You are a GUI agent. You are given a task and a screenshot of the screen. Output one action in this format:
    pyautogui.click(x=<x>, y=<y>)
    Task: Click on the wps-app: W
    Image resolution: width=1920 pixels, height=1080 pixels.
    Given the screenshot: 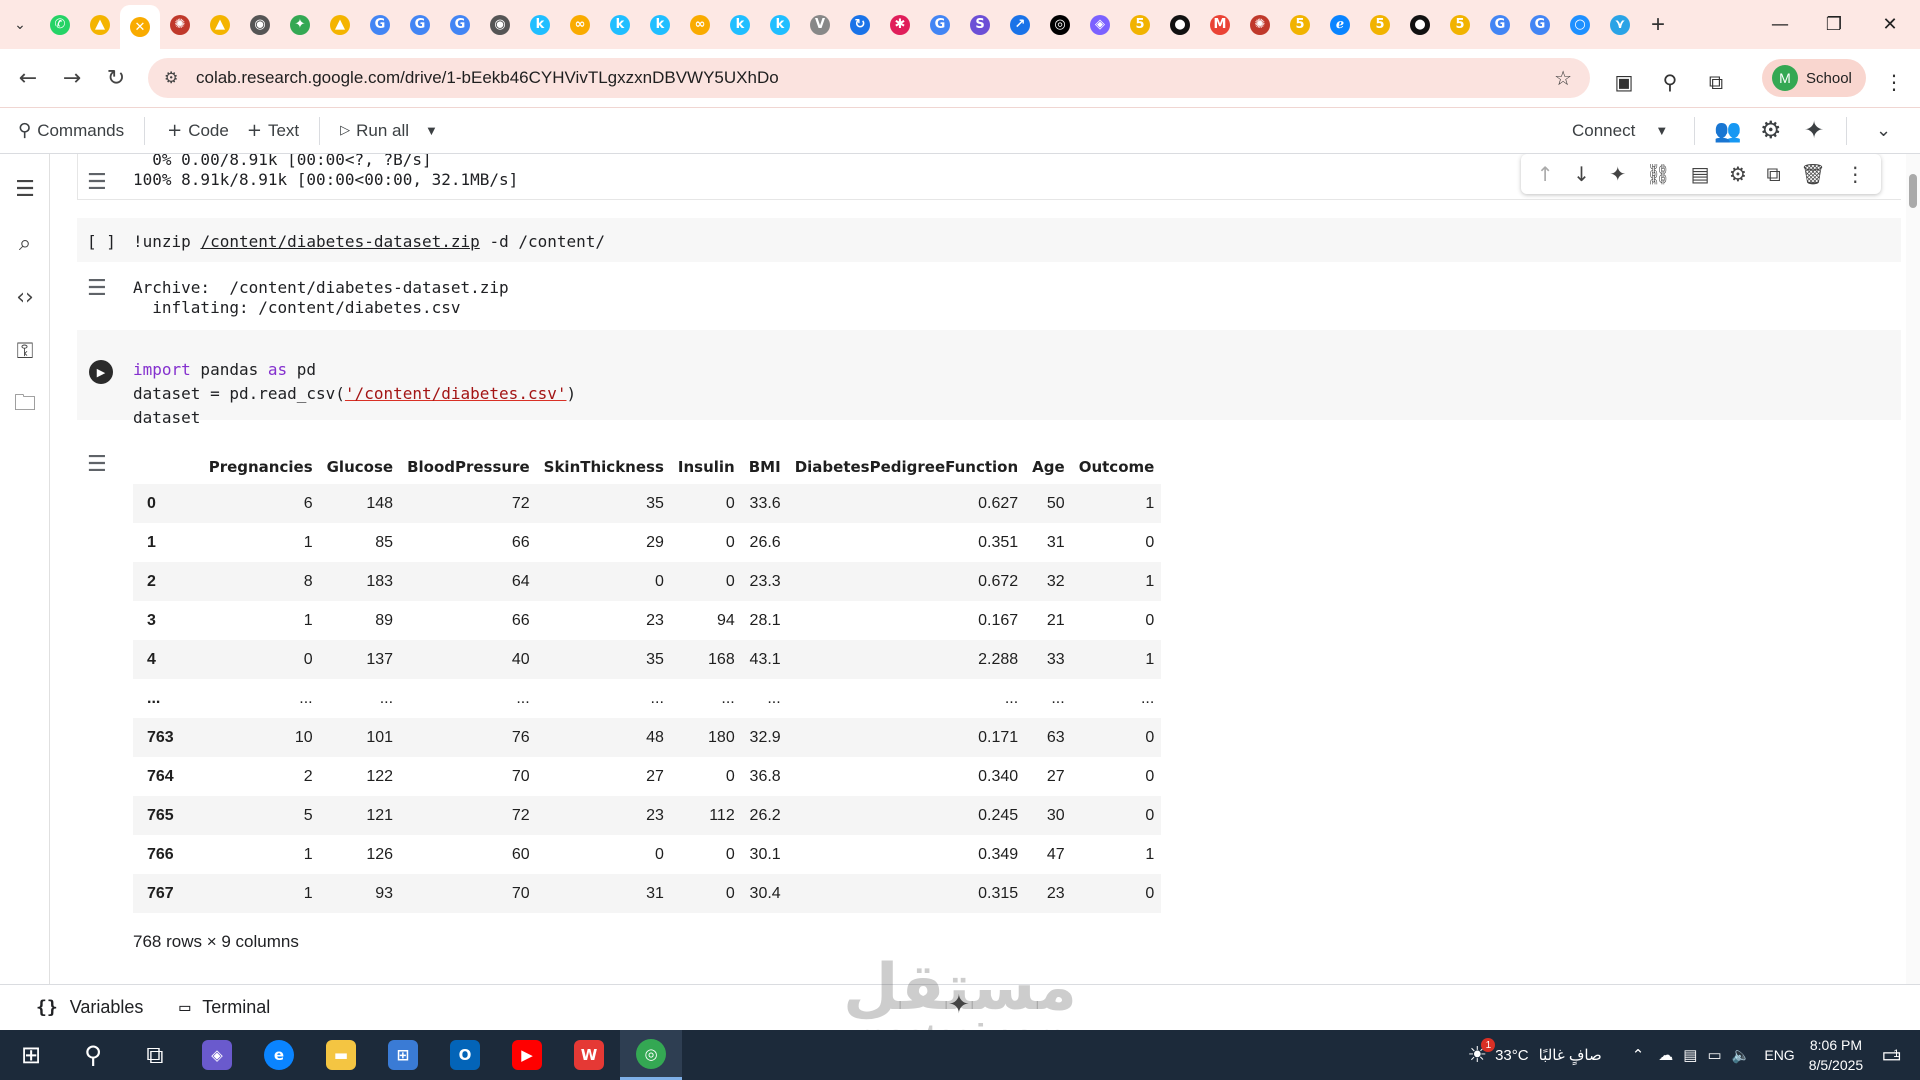 What is the action you would take?
    pyautogui.click(x=589, y=1055)
    